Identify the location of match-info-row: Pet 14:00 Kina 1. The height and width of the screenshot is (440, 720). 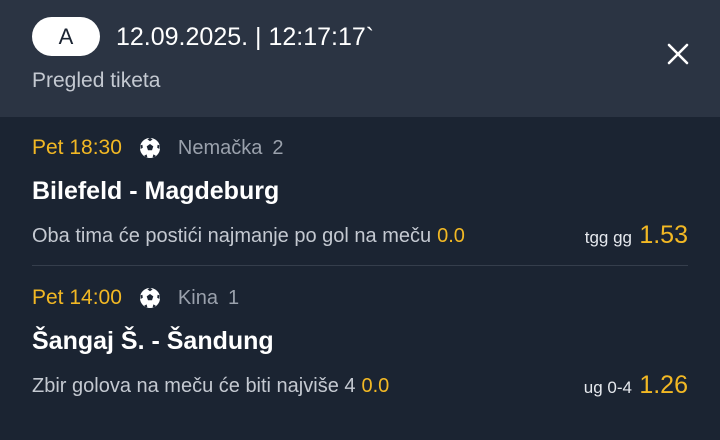
(135, 298).